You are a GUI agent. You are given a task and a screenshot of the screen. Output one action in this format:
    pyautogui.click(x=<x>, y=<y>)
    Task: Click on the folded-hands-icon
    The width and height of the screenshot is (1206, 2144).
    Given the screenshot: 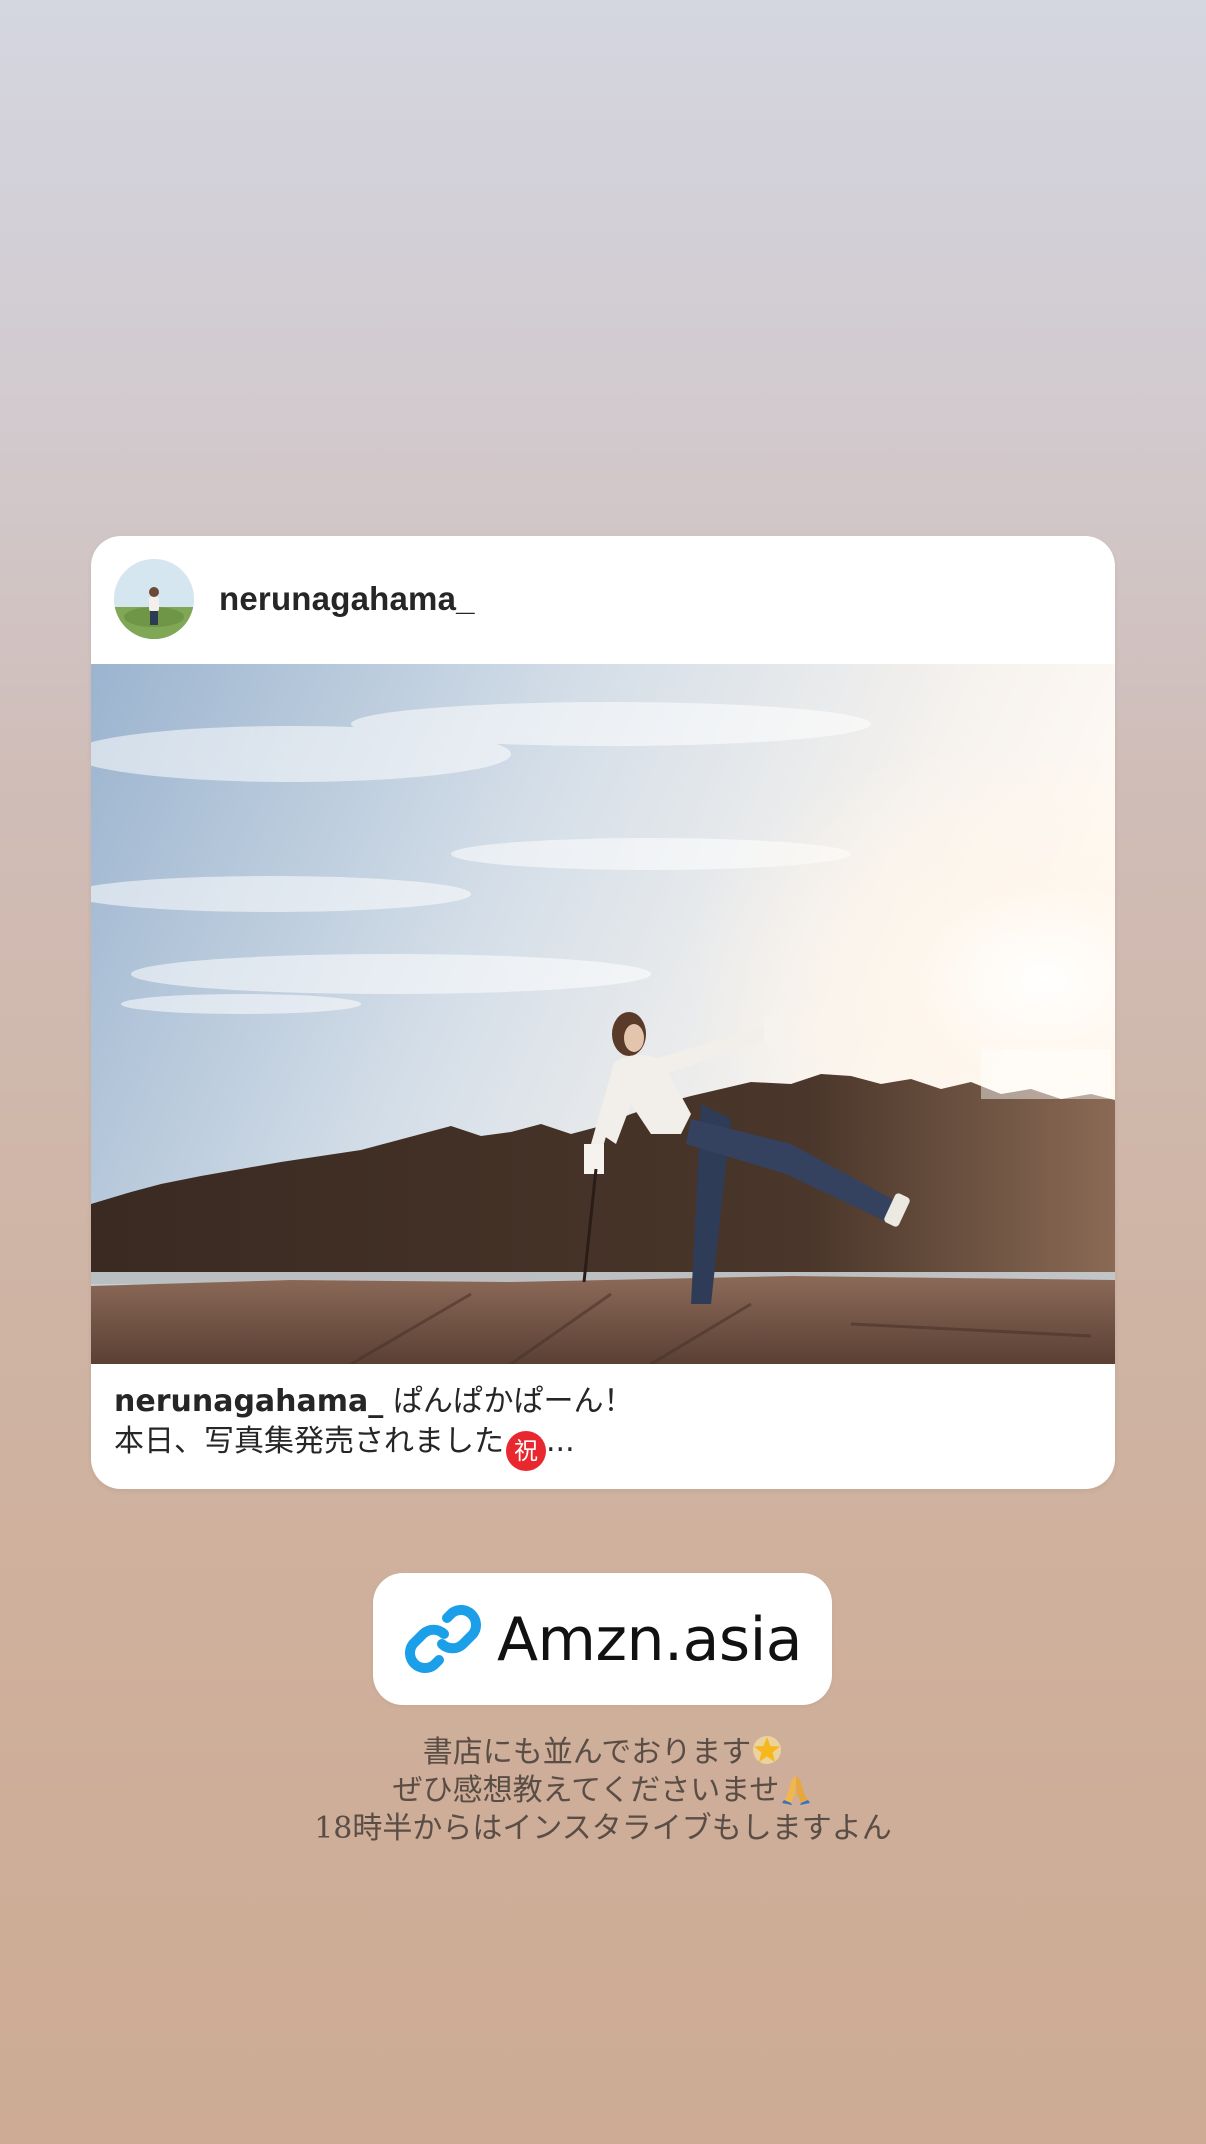 What is the action you would take?
    pyautogui.click(x=796, y=1790)
    